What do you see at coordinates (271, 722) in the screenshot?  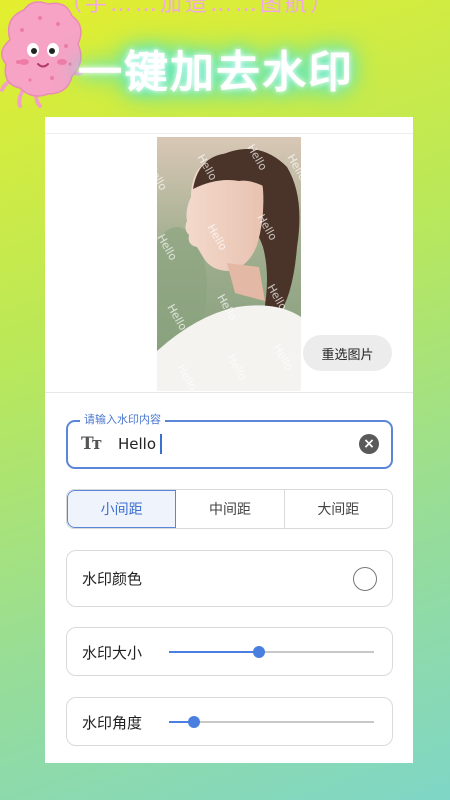 I see `angle-slider` at bounding box center [271, 722].